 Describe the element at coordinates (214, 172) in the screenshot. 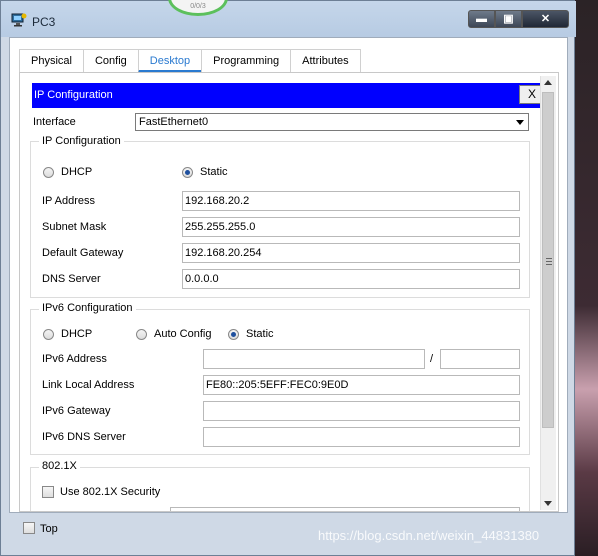

I see `ipv4-static-label: Static` at that location.